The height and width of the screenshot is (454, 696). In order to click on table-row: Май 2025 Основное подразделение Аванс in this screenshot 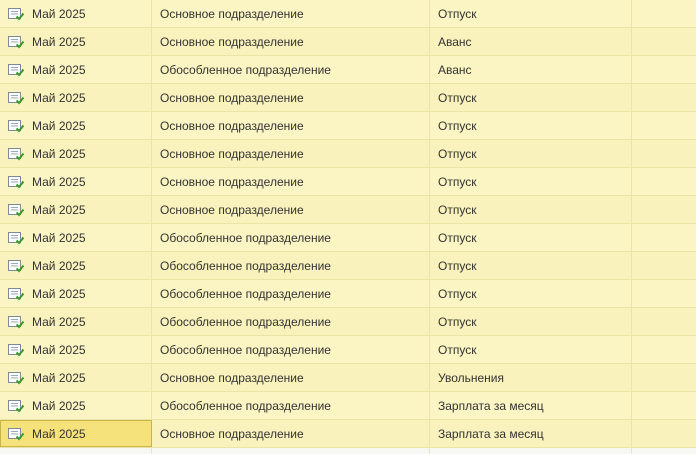, I will do `click(348, 42)`.